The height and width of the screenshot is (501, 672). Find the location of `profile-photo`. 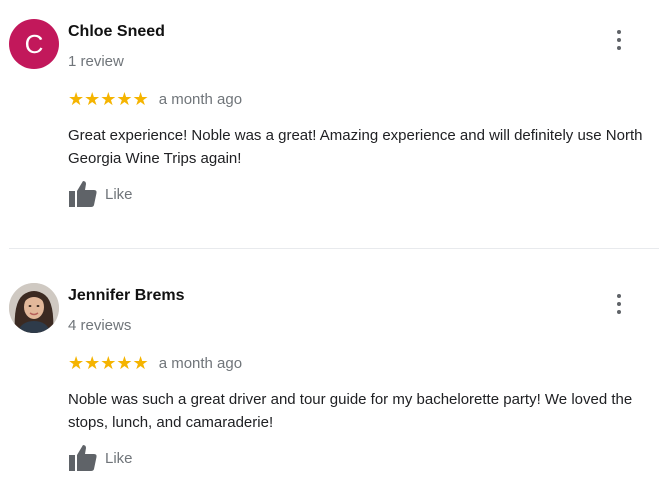

profile-photo is located at coordinates (34, 308).